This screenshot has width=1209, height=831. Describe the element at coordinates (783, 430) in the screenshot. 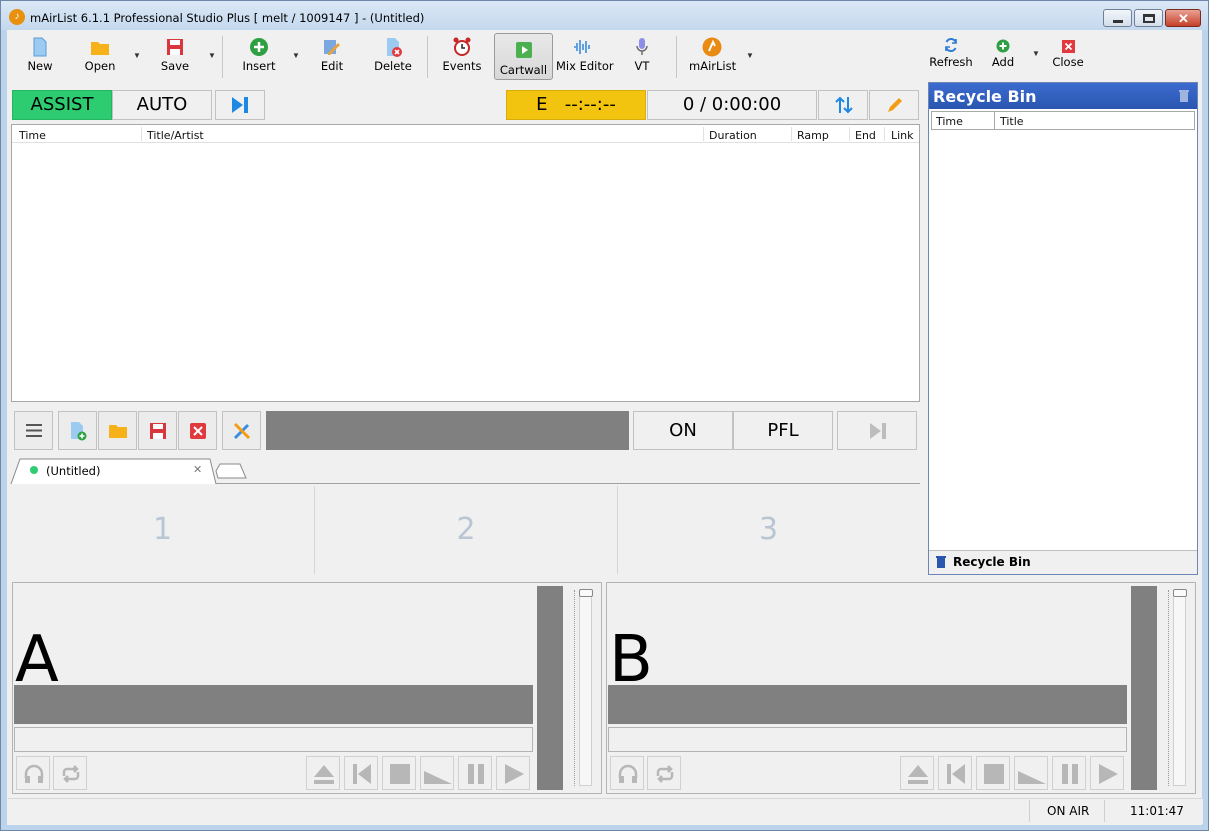

I see `pfl-button: PFL` at that location.